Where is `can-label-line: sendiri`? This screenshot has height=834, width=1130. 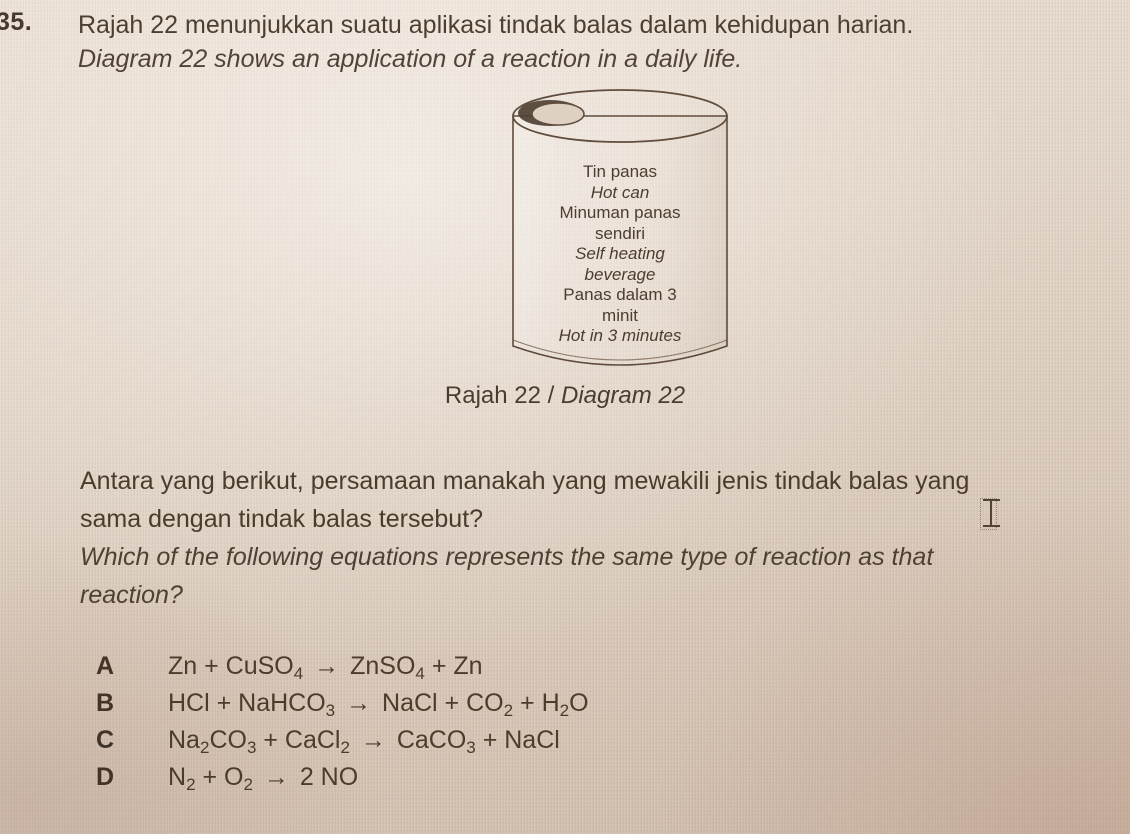 can-label-line: sendiri is located at coordinates (620, 233).